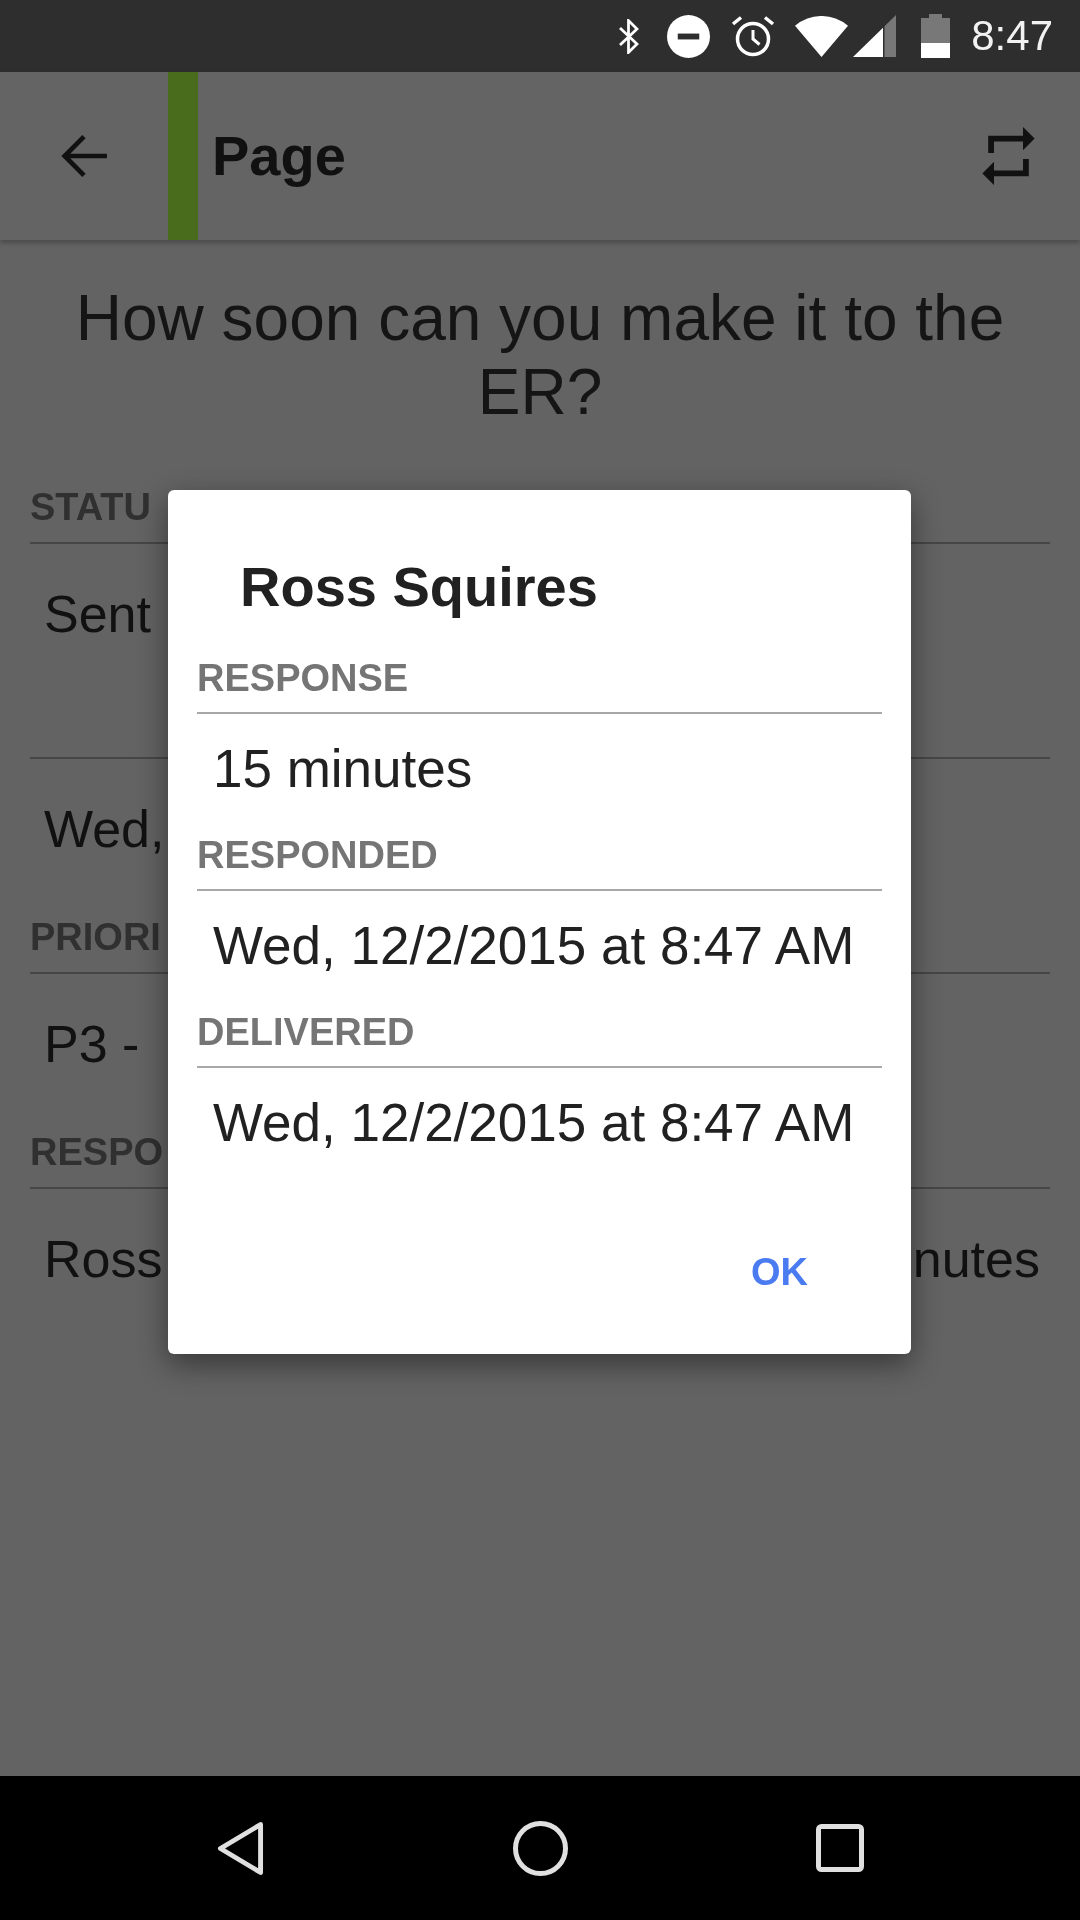 The image size is (1080, 1920). What do you see at coordinates (104, 829) in the screenshot?
I see `detail-value: Wed,` at bounding box center [104, 829].